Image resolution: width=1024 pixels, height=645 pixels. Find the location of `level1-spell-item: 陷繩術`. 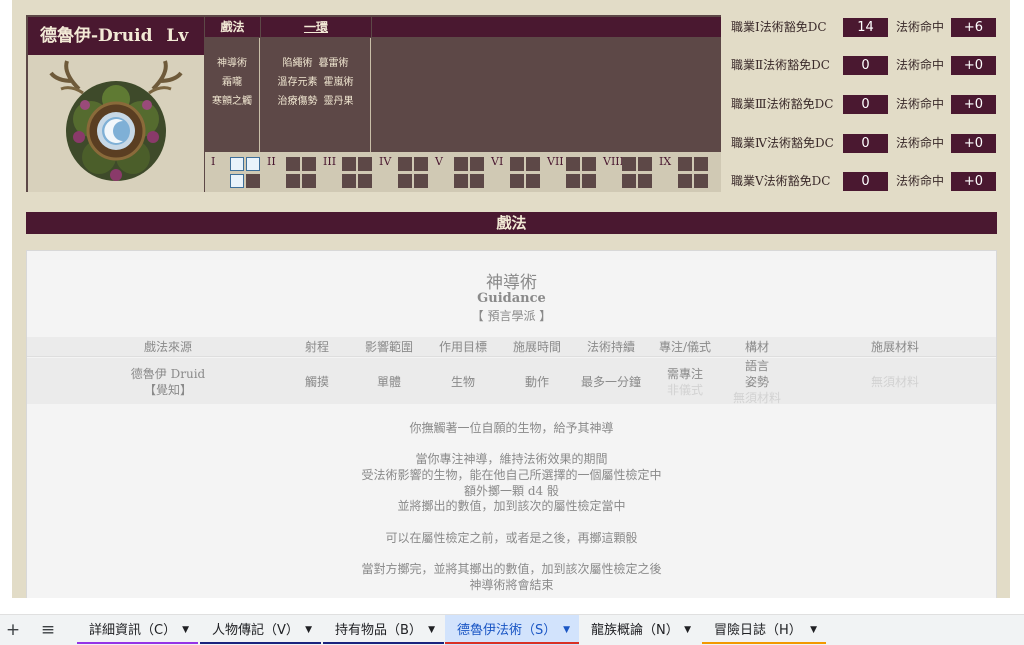

level1-spell-item: 陷繩術 is located at coordinates (298, 63).